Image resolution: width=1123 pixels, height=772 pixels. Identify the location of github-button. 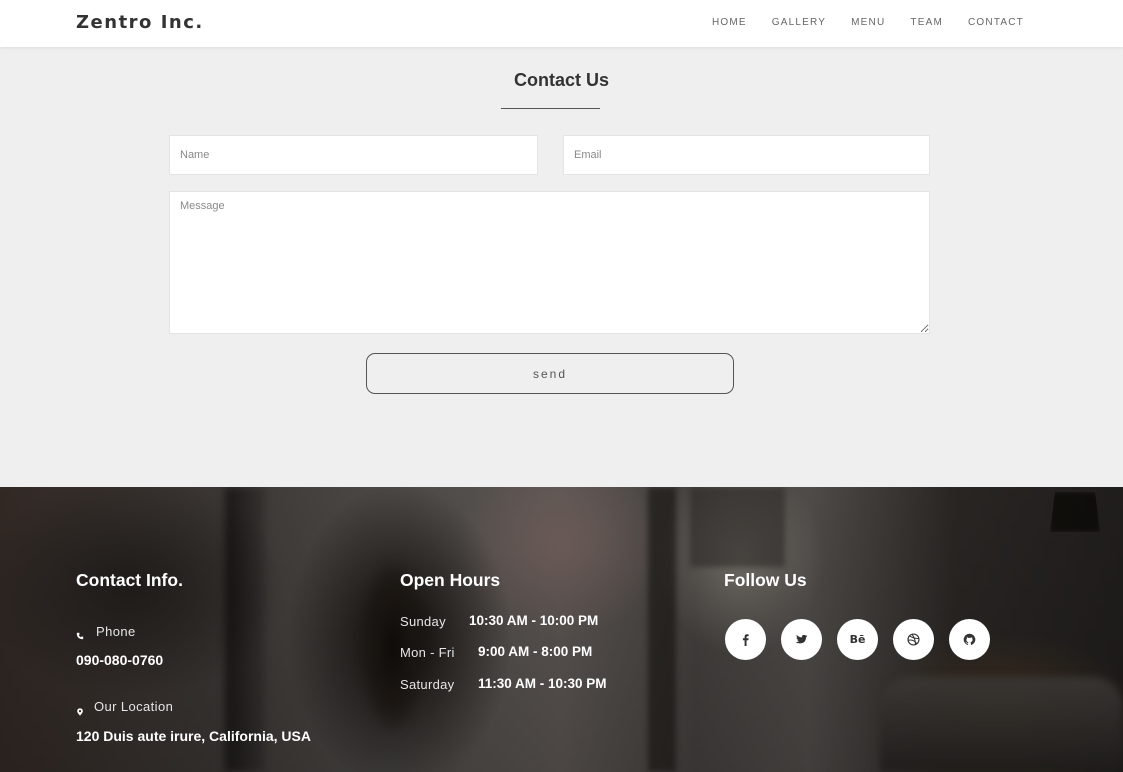
(969, 639).